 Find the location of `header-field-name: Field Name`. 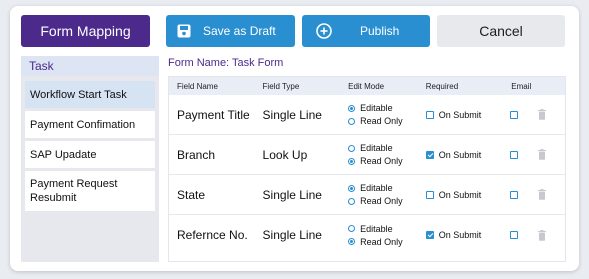

header-field-name: Field Name is located at coordinates (197, 86).